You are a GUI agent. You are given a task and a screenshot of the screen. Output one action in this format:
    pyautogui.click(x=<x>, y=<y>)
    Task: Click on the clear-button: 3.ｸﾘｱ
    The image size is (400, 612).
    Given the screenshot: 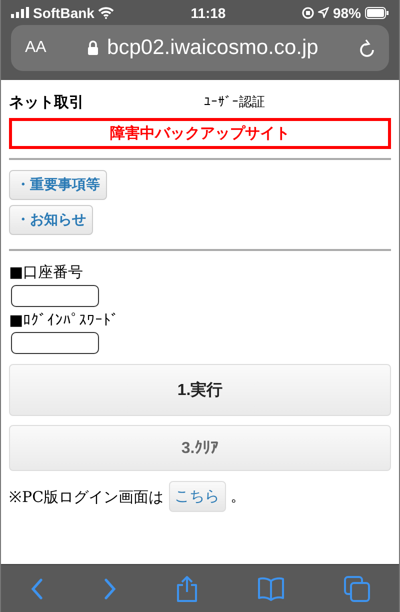 What is the action you would take?
    pyautogui.click(x=200, y=448)
    